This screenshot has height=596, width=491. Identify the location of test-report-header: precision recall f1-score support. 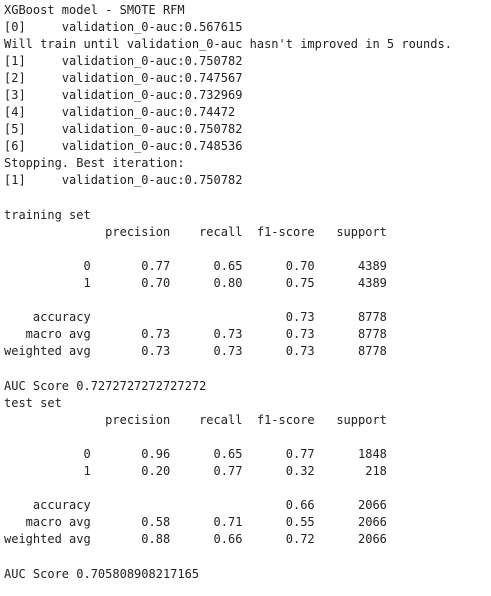
(195, 420).